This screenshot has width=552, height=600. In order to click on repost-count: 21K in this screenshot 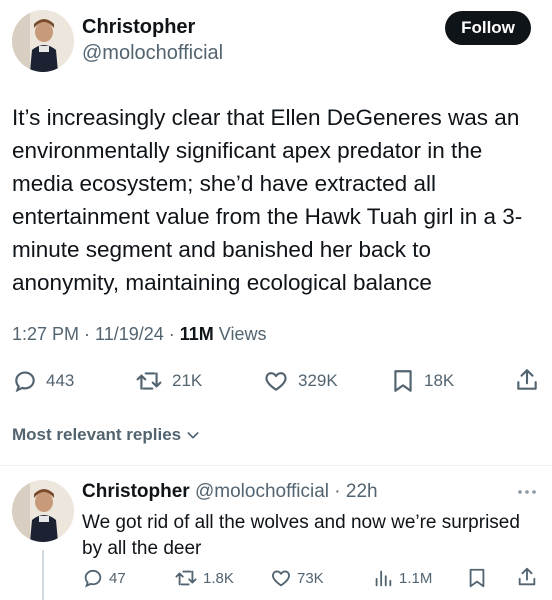, I will do `click(187, 380)`.